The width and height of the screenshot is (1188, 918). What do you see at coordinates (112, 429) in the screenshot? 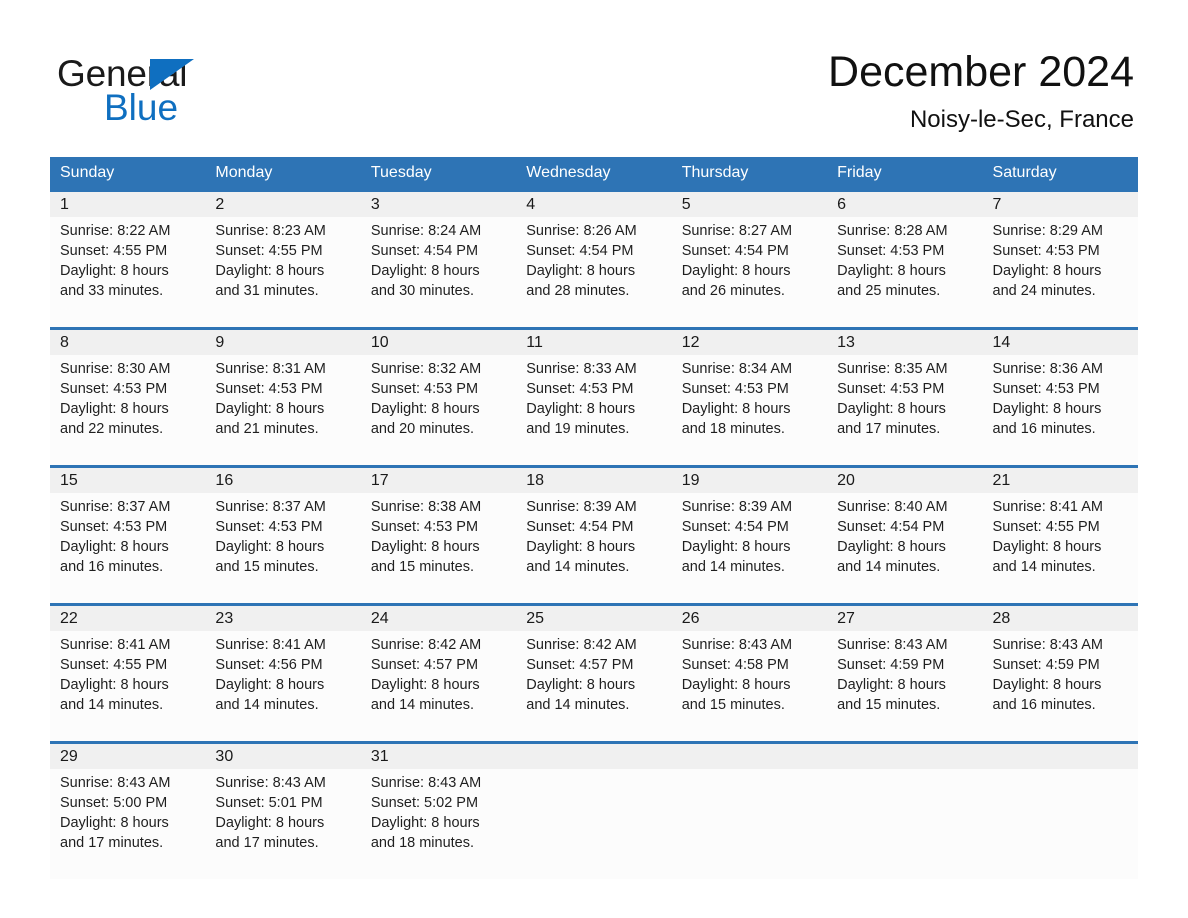
I see `daylight-text-line2: and 22 minutes.` at bounding box center [112, 429].